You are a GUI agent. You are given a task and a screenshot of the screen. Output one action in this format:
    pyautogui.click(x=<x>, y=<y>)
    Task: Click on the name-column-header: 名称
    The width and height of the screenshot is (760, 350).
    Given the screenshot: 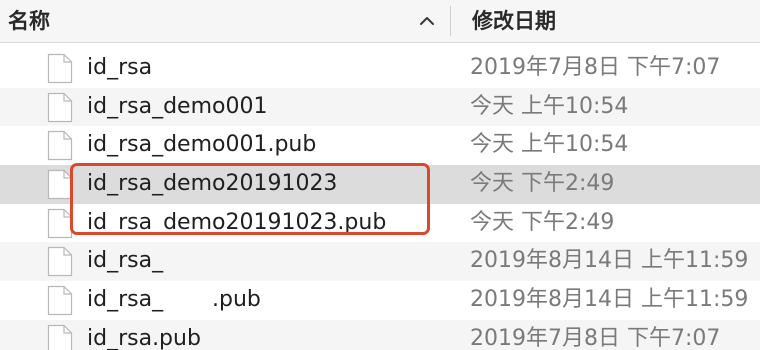 What is the action you would take?
    pyautogui.click(x=228, y=21)
    